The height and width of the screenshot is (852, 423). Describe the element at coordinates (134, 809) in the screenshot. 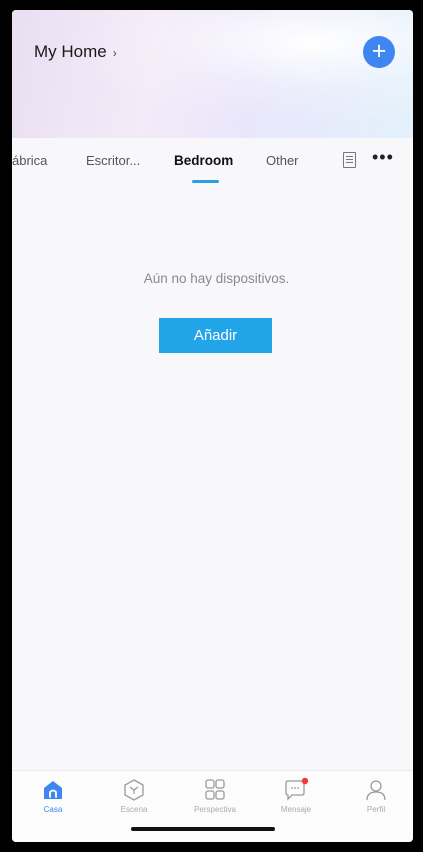

I see `nav-label-escena: Escena` at that location.